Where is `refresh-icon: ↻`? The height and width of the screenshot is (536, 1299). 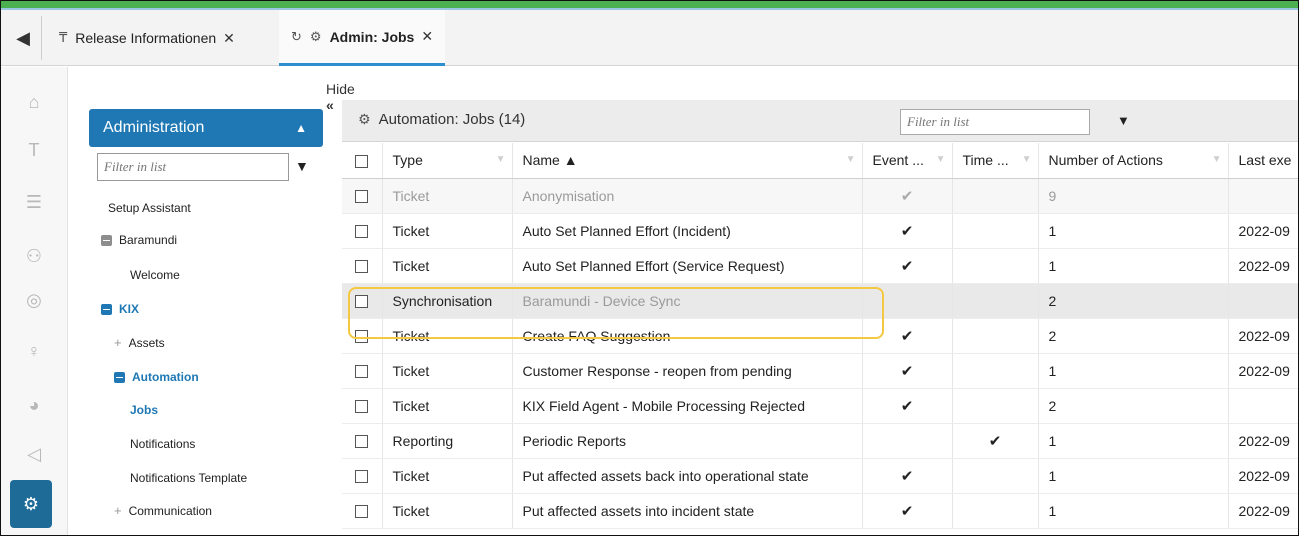
refresh-icon: ↻ is located at coordinates (296, 37).